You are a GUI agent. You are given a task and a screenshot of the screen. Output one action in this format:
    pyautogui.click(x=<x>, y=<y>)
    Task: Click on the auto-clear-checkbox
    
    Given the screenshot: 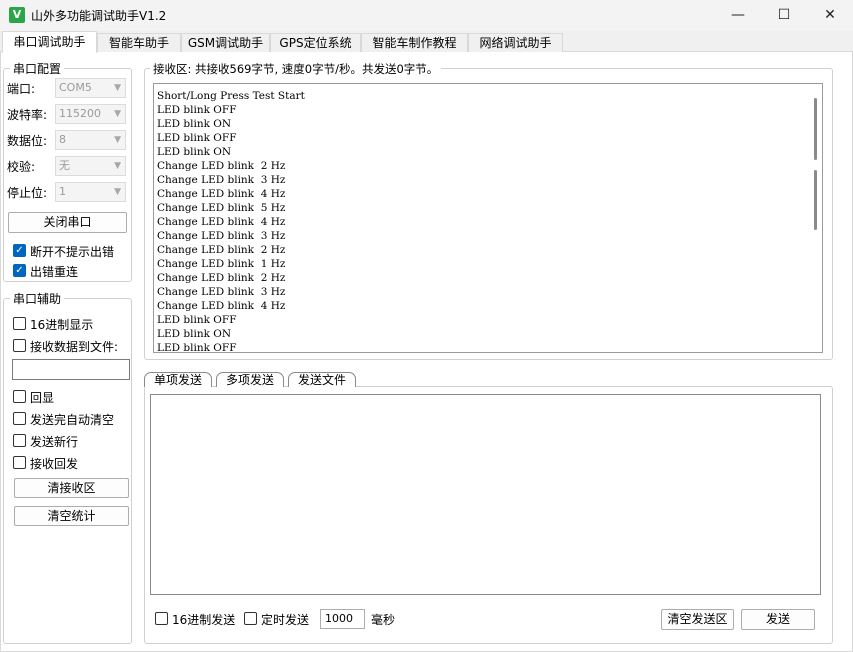 What is the action you would take?
    pyautogui.click(x=19, y=418)
    